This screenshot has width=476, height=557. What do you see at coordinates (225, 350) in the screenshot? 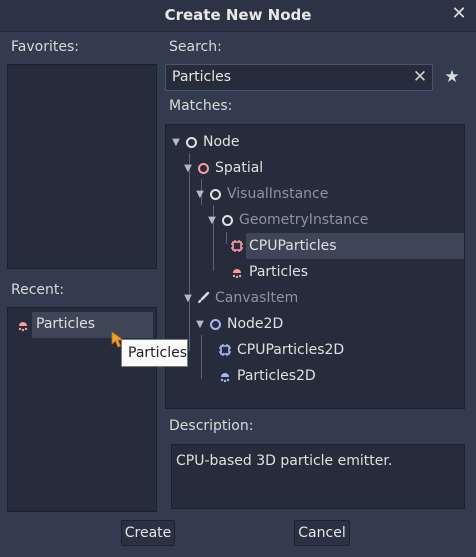
I see `cpu-particles-2d-icon` at bounding box center [225, 350].